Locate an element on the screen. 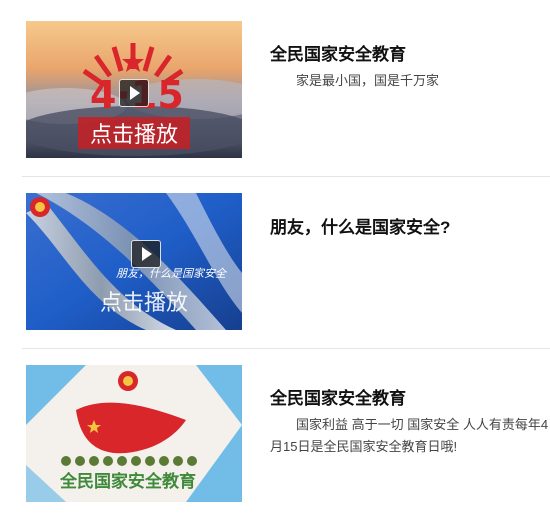 The height and width of the screenshot is (516, 550). video-thumbnail: 4·15 点击播放 is located at coordinates (134, 89).